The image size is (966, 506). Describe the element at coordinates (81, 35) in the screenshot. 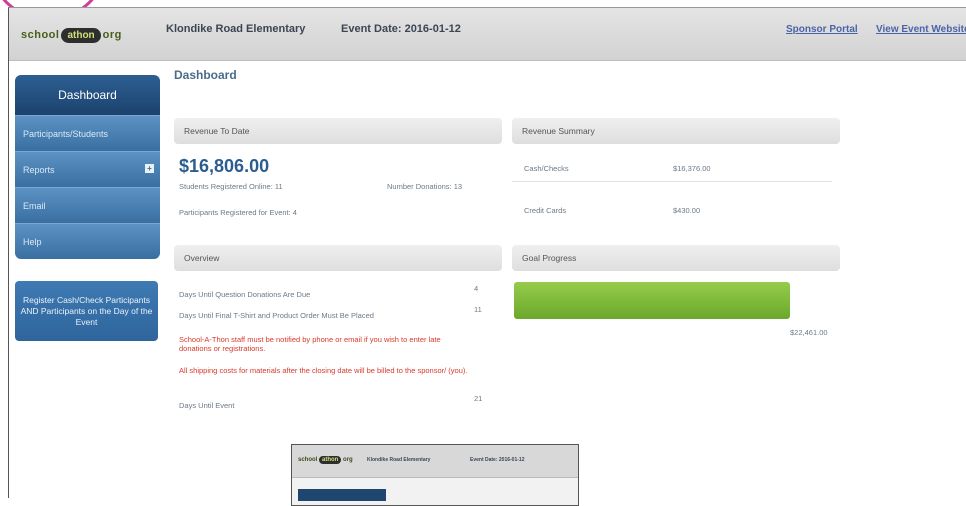

I see `logo-text-mid: athon` at that location.